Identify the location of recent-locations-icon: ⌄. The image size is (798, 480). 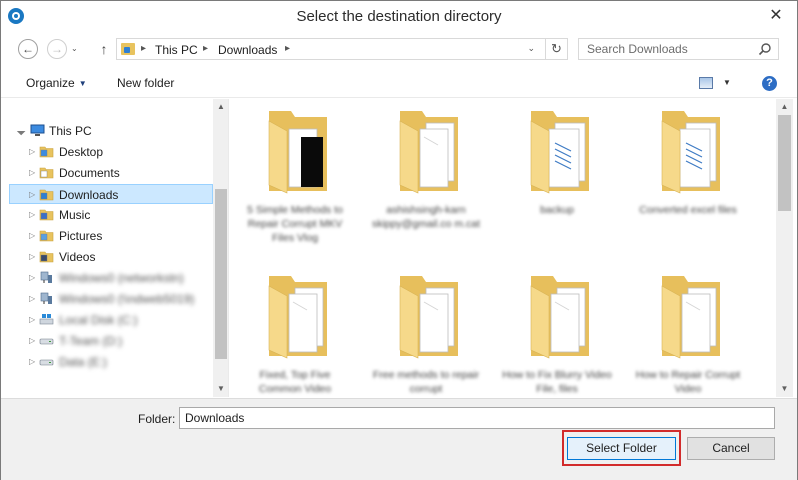
(74, 48).